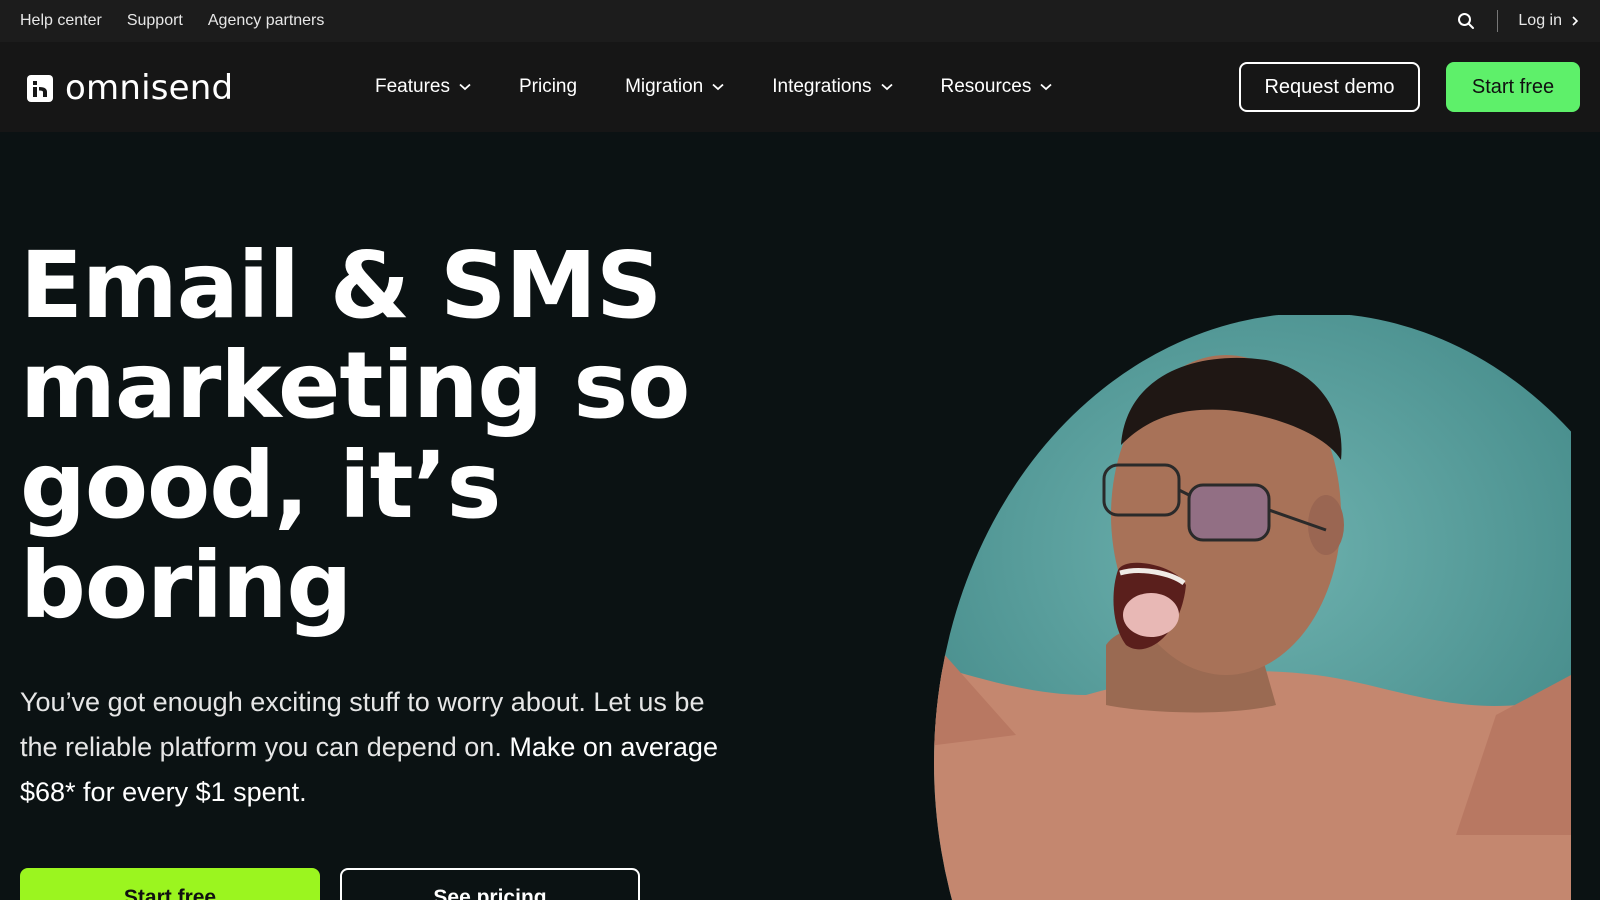 The width and height of the screenshot is (1600, 900). I want to click on login-link: Log in, so click(1549, 21).